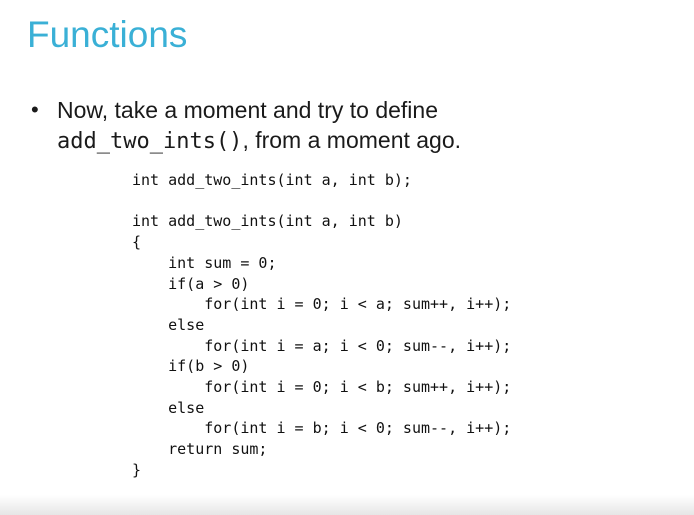  I want to click on bullet-line-2-suffix: , from a moment ago., so click(352, 140).